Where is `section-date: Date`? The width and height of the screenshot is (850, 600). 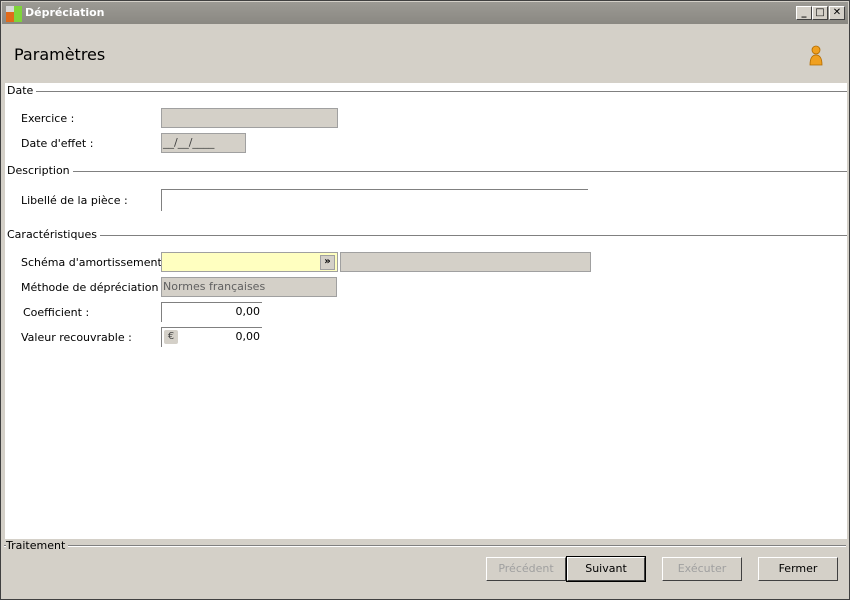
section-date: Date is located at coordinates (427, 91).